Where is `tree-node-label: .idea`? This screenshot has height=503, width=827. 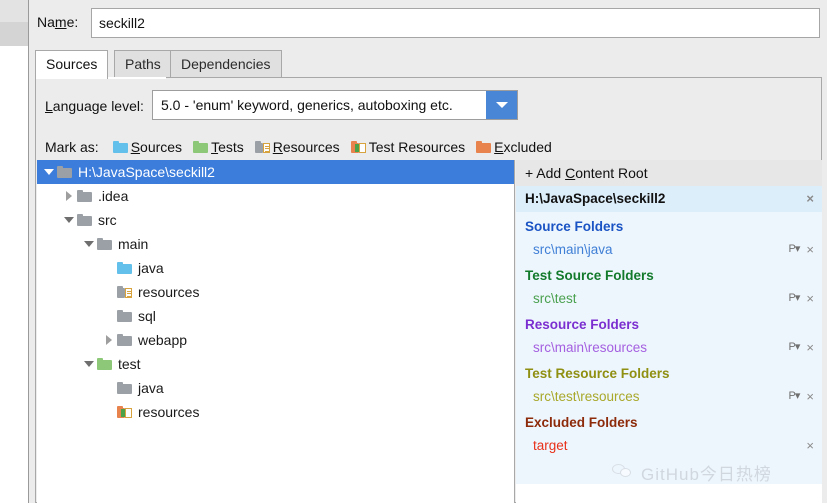
tree-node-label: .idea is located at coordinates (113, 196).